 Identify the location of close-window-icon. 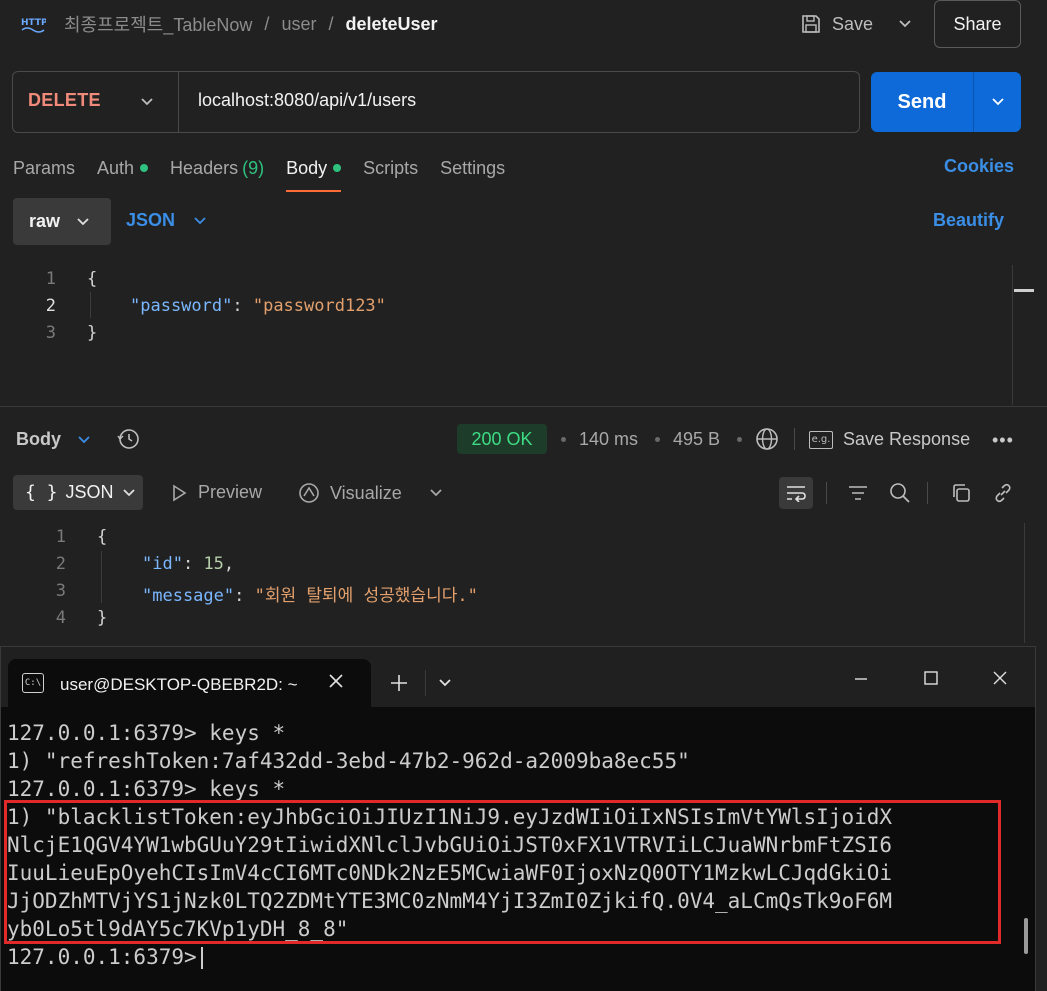
(1000, 678).